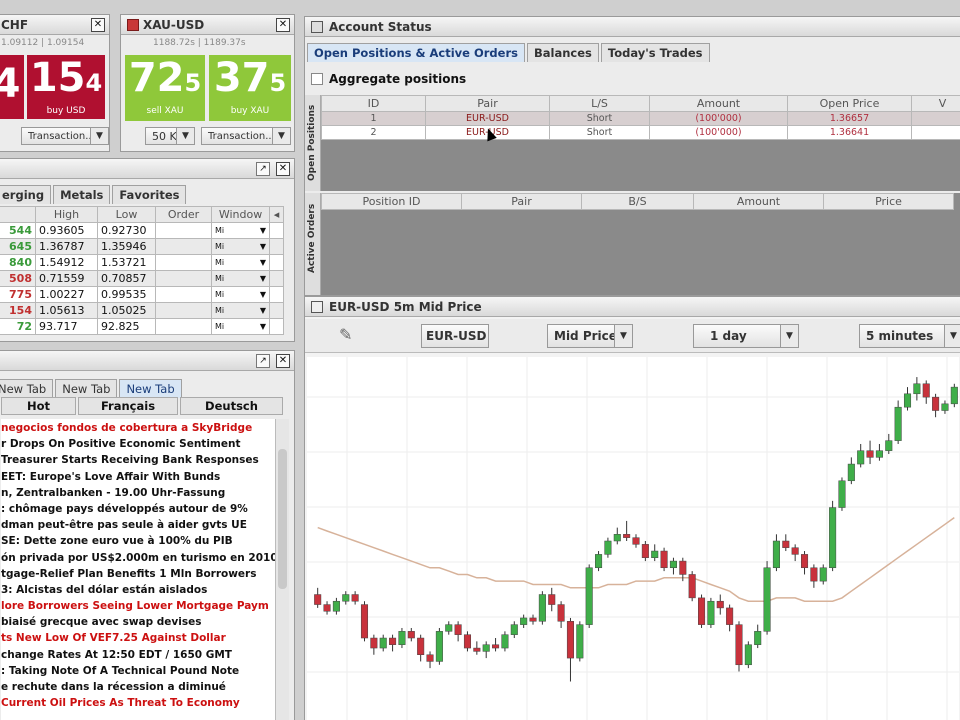 The width and height of the screenshot is (960, 720). What do you see at coordinates (12, 87) in the screenshot?
I see `usdchf-sell-tile: 4` at bounding box center [12, 87].